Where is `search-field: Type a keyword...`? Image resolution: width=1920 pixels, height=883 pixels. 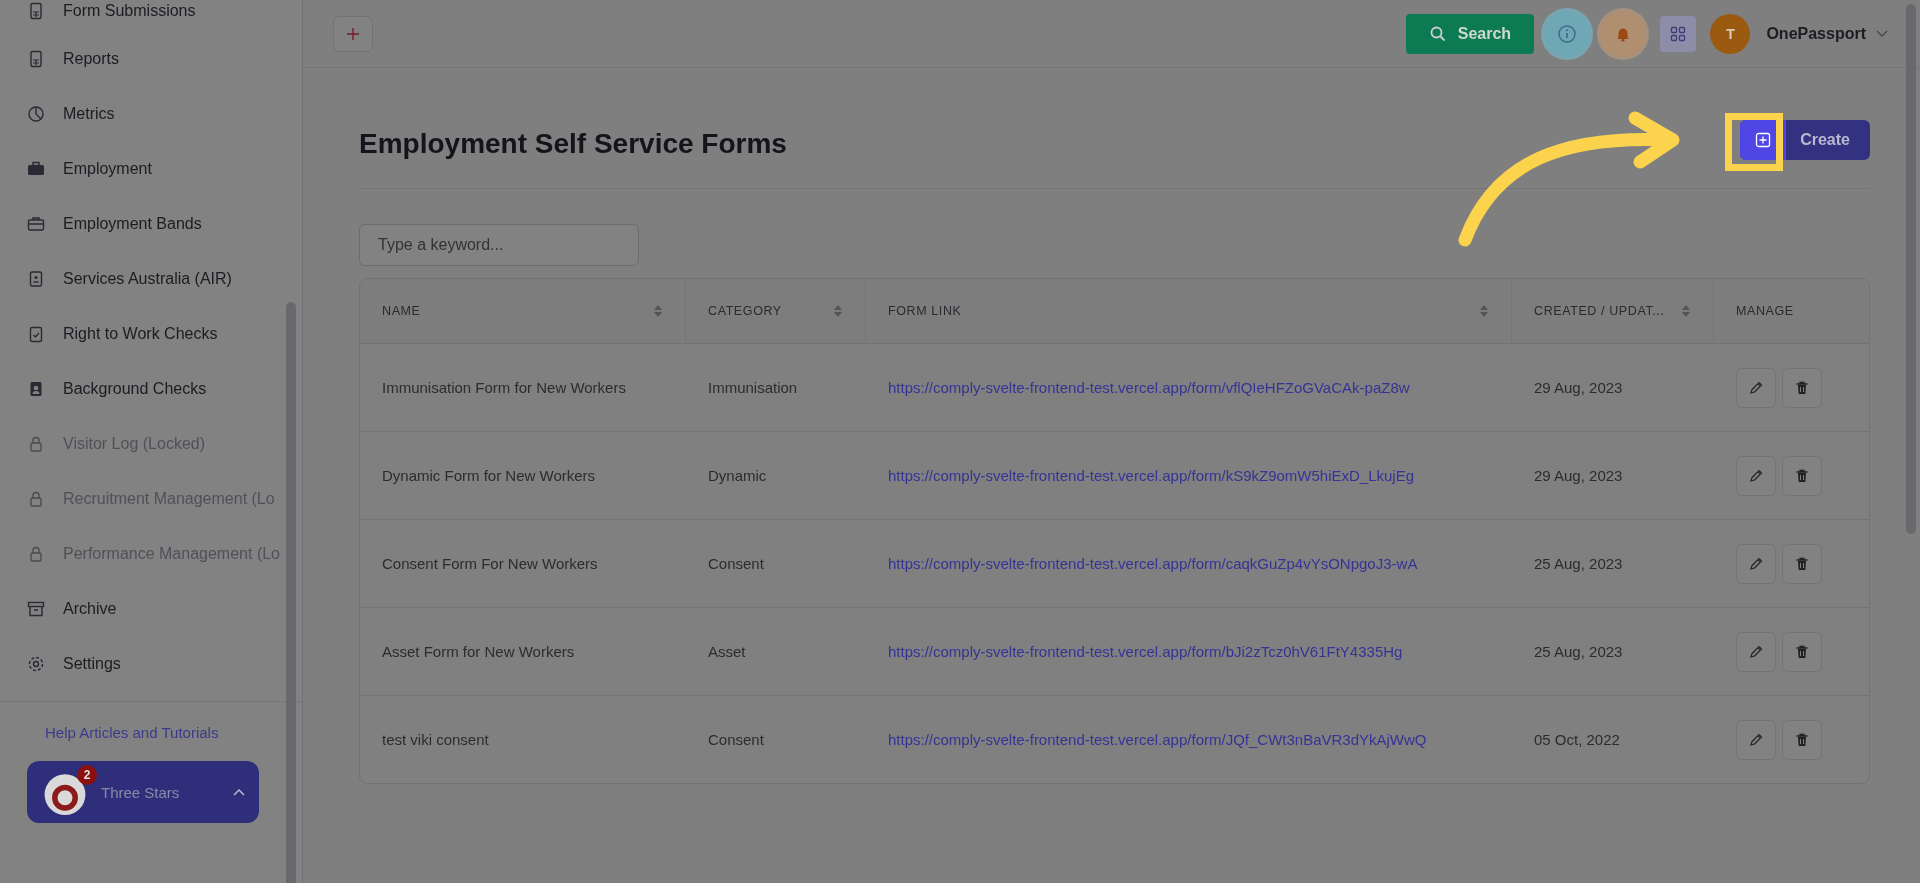 search-field: Type a keyword... is located at coordinates (499, 245).